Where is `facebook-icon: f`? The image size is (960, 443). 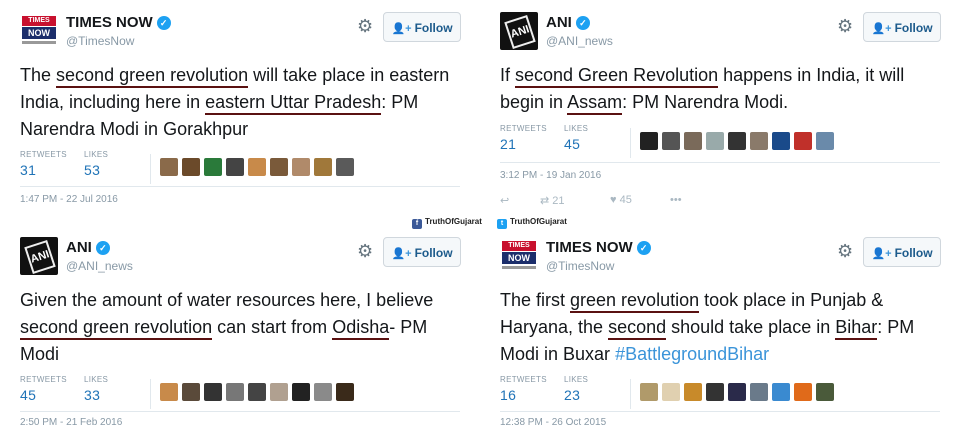 facebook-icon: f is located at coordinates (417, 224).